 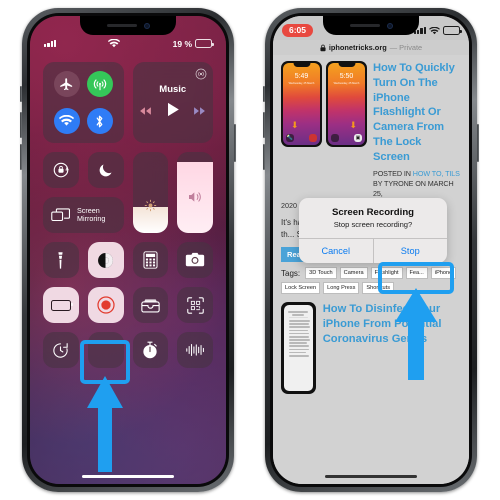 I want to click on airplay-audio-icon, so click(x=201, y=76).